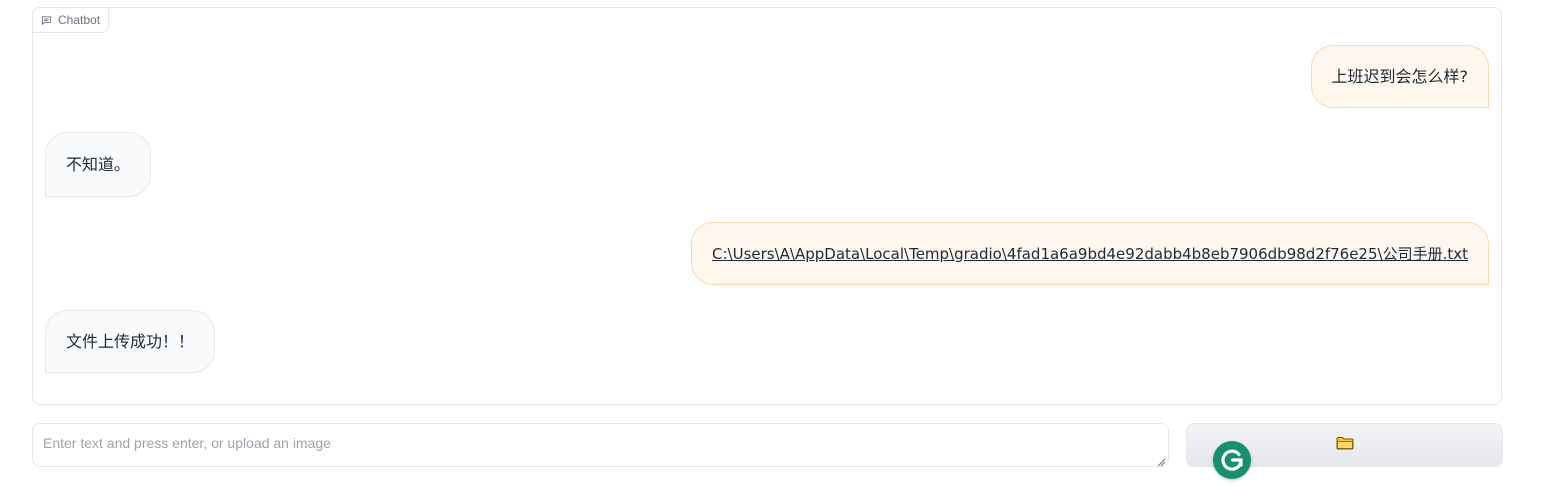 The width and height of the screenshot is (1546, 488). I want to click on message-input, so click(600, 445).